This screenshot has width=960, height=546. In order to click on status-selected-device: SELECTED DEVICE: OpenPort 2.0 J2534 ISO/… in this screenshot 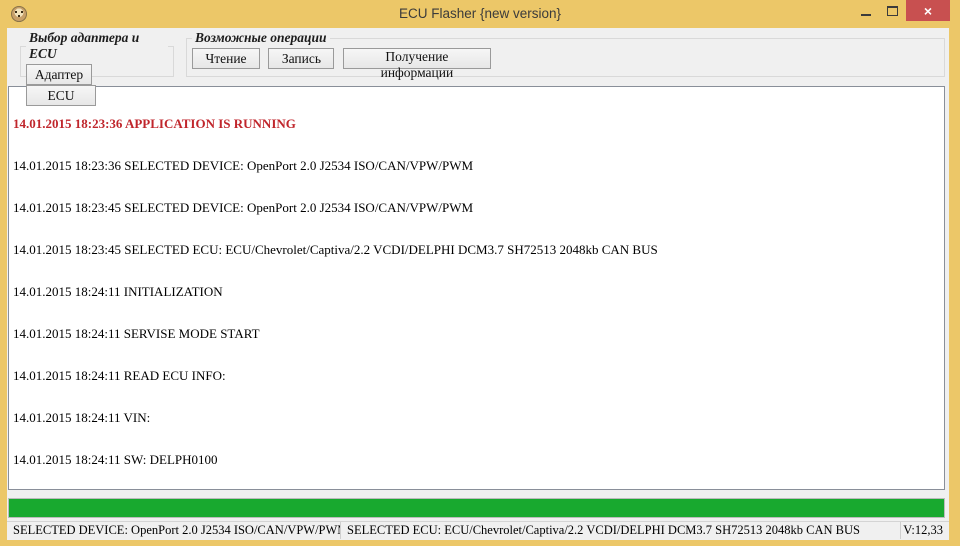, I will do `click(176, 530)`.